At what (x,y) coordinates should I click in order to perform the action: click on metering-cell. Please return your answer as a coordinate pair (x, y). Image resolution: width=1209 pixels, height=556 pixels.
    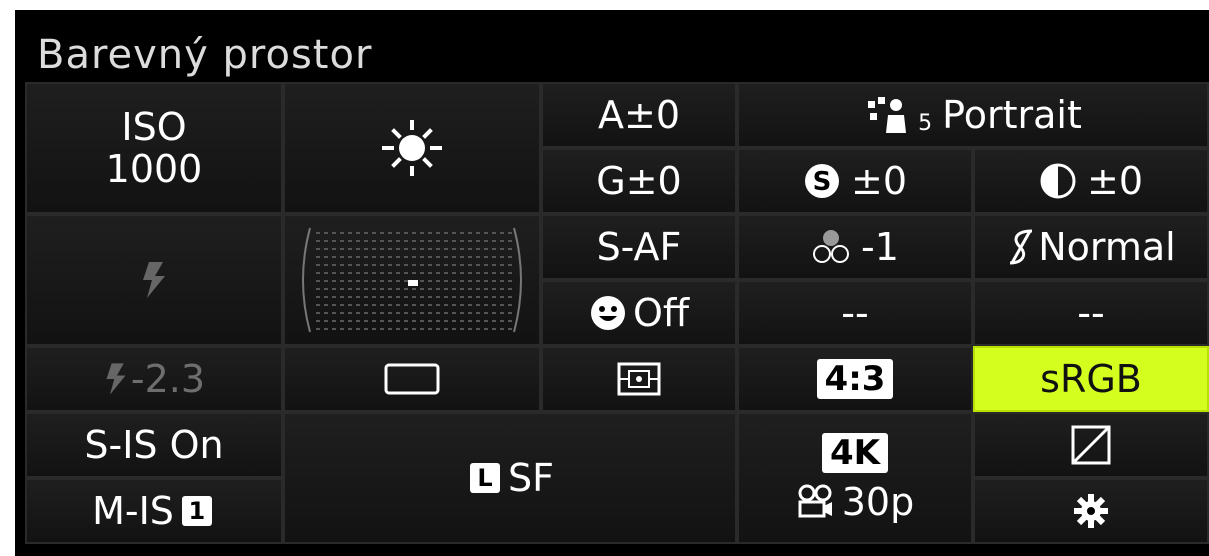
    Looking at the image, I should click on (639, 379).